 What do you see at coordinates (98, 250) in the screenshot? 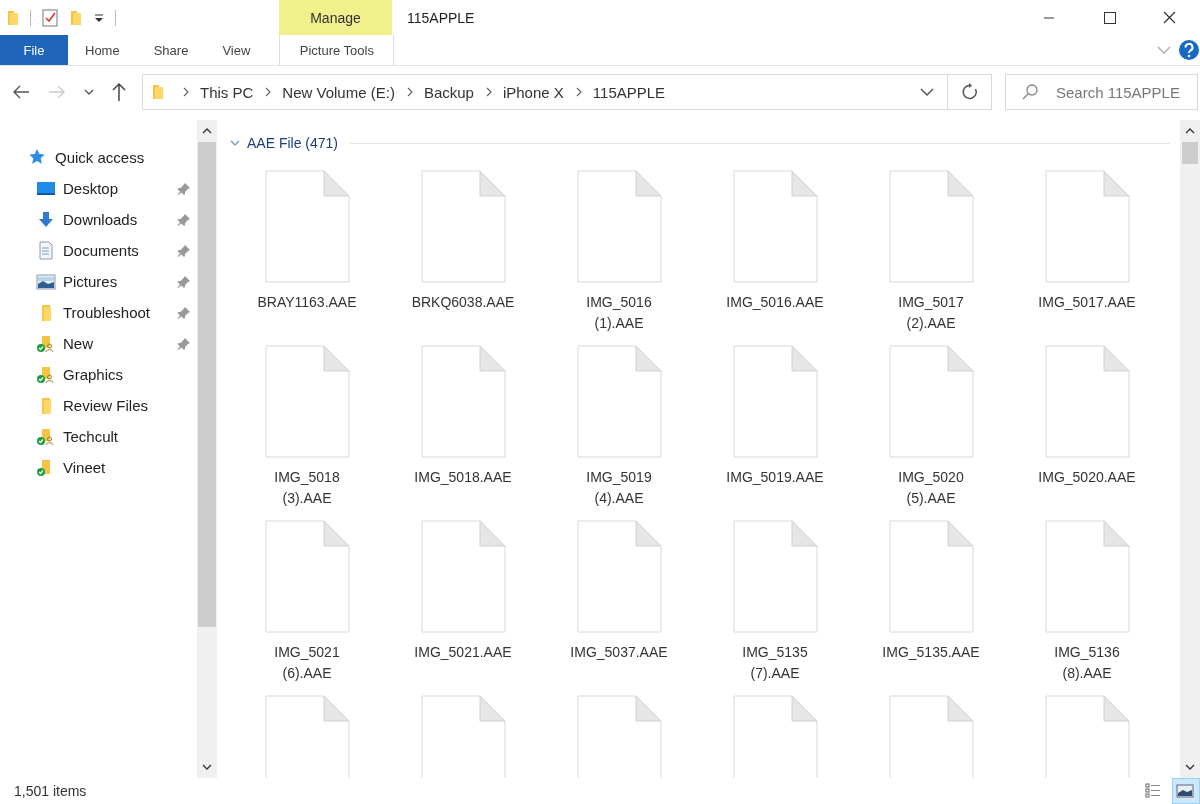
I see `sidebar-item: Documents` at bounding box center [98, 250].